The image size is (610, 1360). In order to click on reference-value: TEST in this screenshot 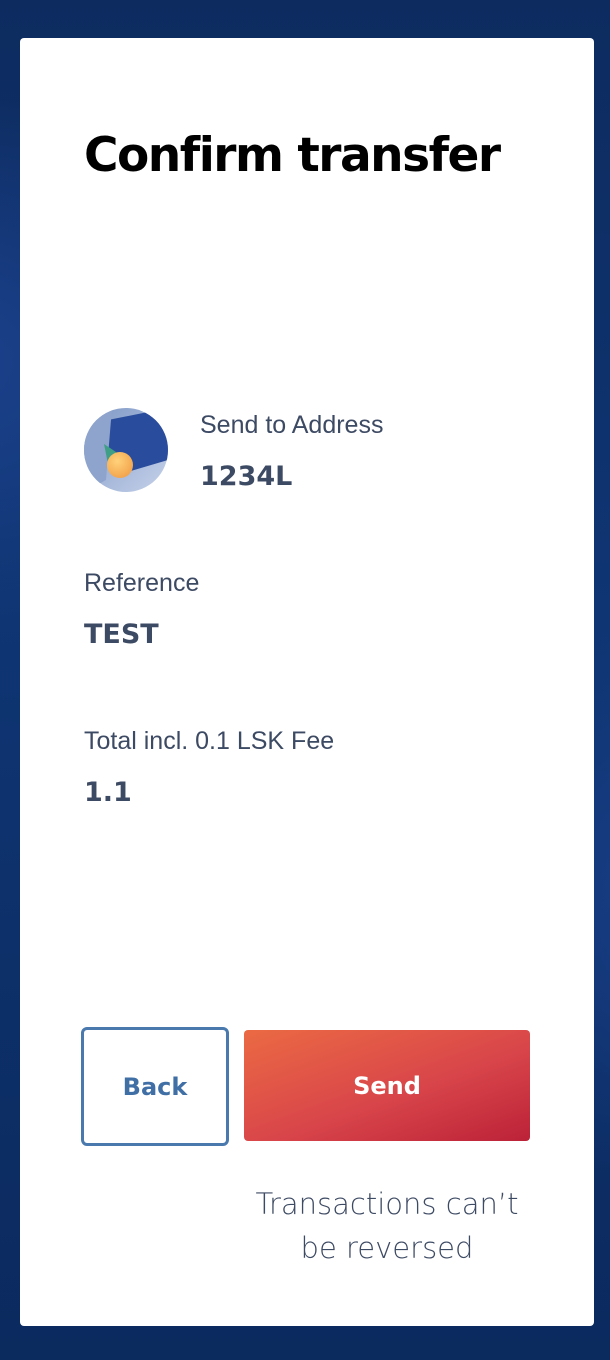, I will do `click(121, 634)`.